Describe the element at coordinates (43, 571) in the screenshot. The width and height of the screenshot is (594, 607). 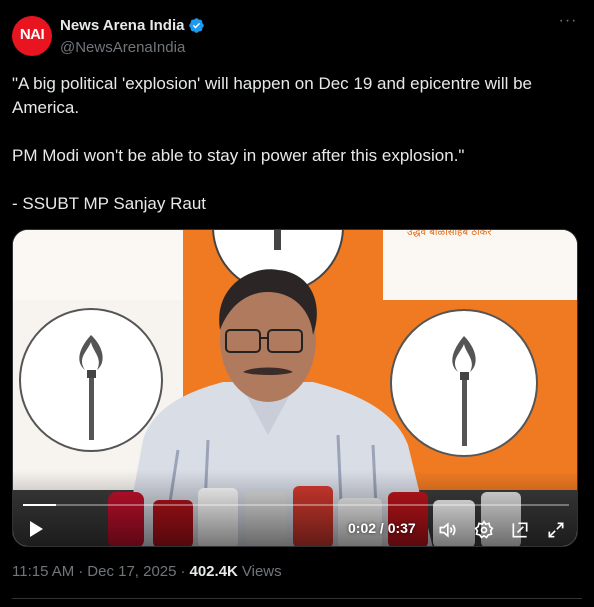
I see `tweet-time: 11:15 AM` at that location.